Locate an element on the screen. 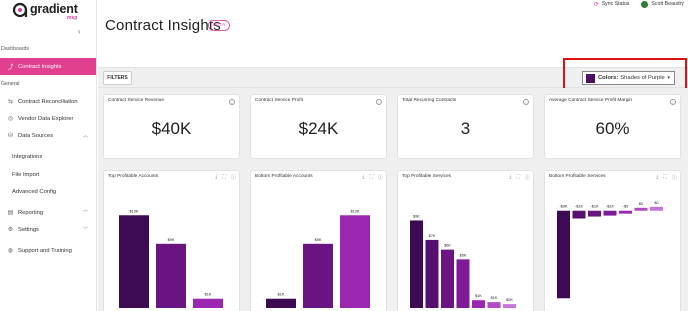 This screenshot has height=311, width=688. kpi-value: $24K is located at coordinates (318, 128).